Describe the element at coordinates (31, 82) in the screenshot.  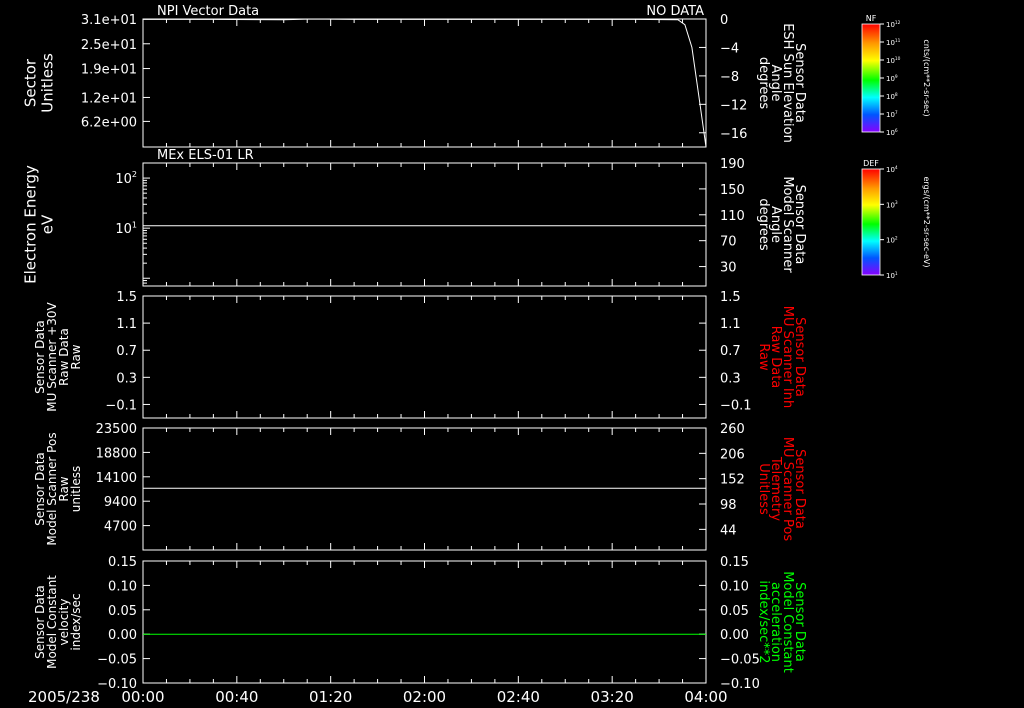
I see `y-axis-label: Sector` at that location.